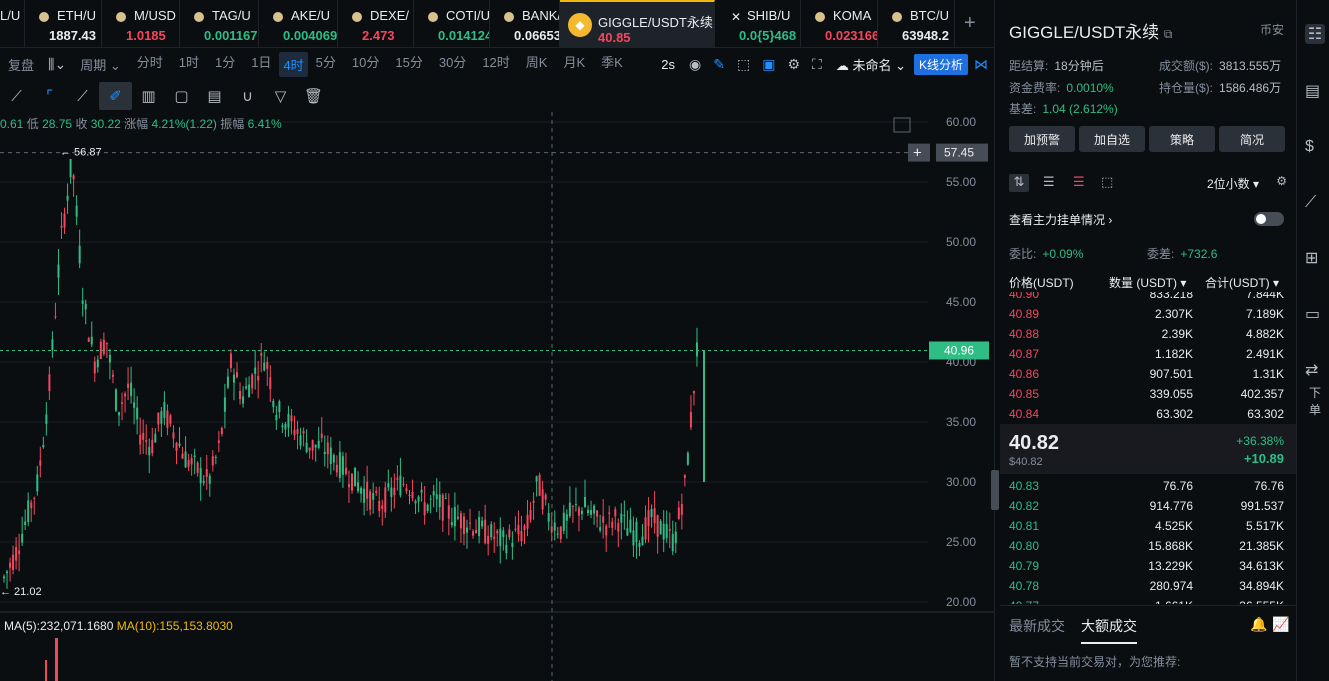  What do you see at coordinates (793, 64) in the screenshot?
I see `settings-icon: ⚙` at bounding box center [793, 64].